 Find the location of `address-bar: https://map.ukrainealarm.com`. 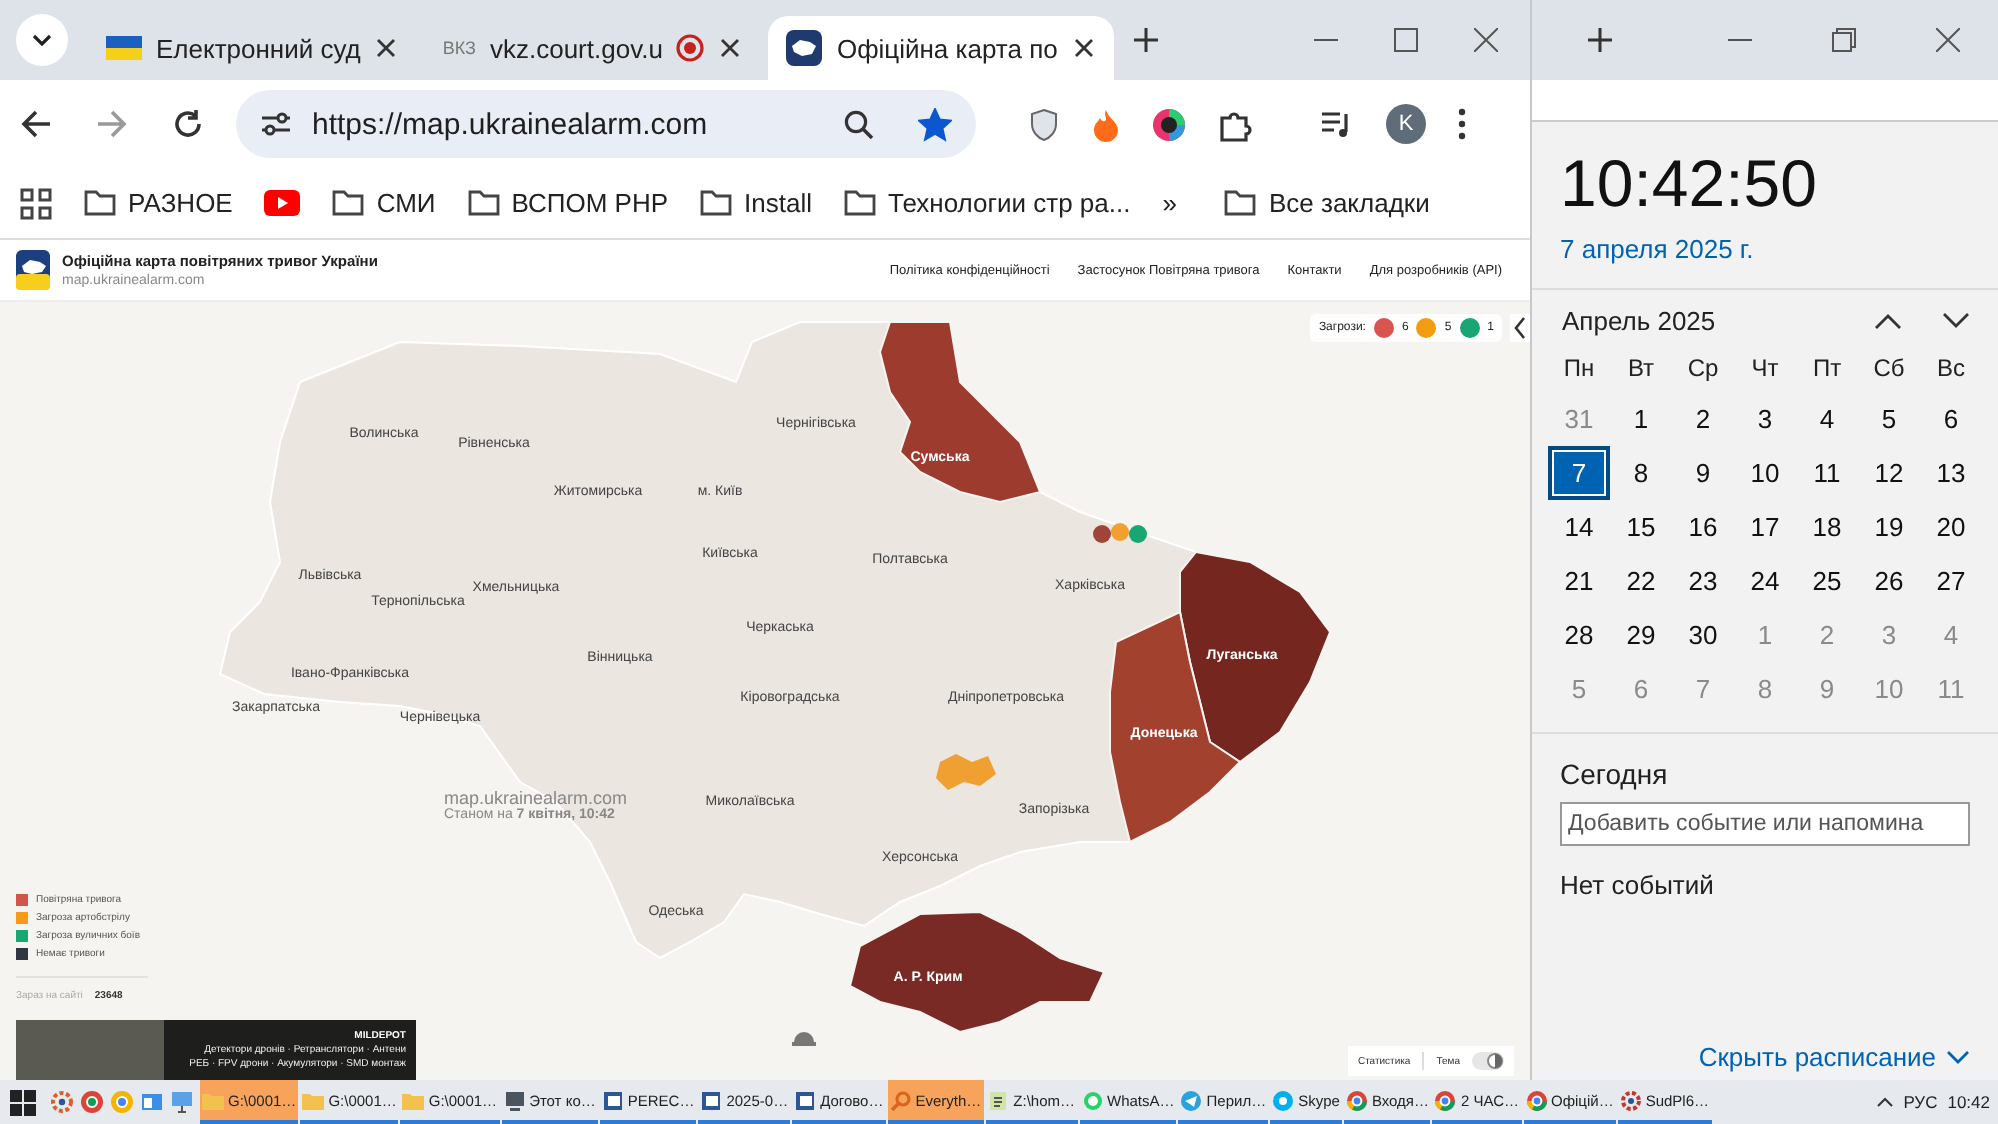

address-bar: https://map.ukrainealarm.com is located at coordinates (606, 124).